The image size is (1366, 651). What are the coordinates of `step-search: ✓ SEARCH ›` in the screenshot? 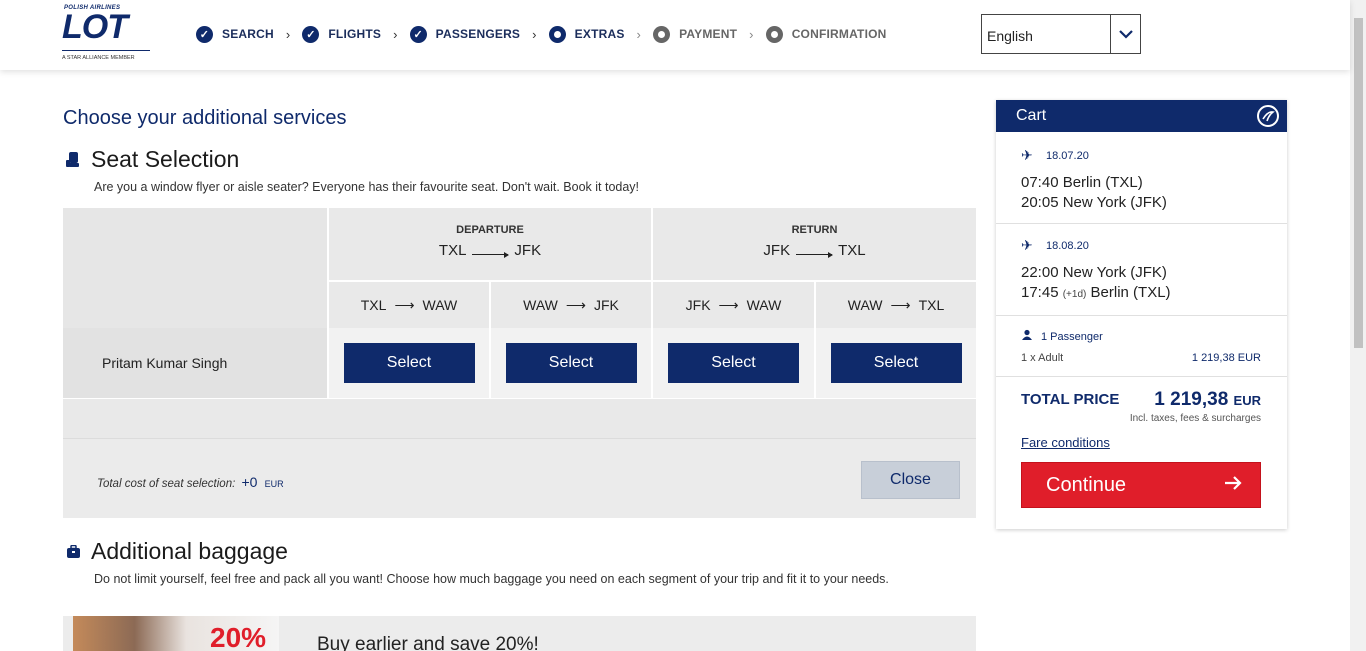 It's located at (249, 34).